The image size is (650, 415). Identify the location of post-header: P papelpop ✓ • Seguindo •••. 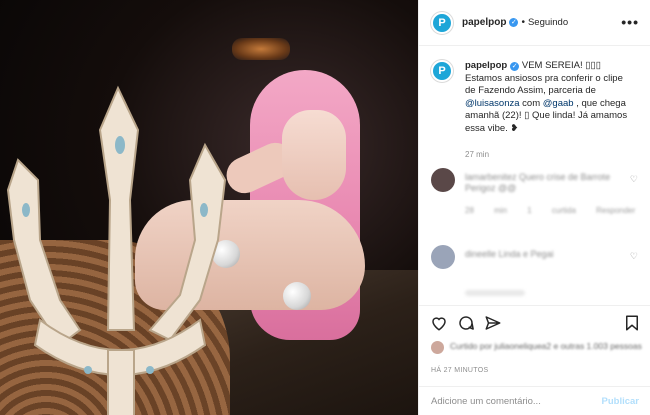
(534, 23).